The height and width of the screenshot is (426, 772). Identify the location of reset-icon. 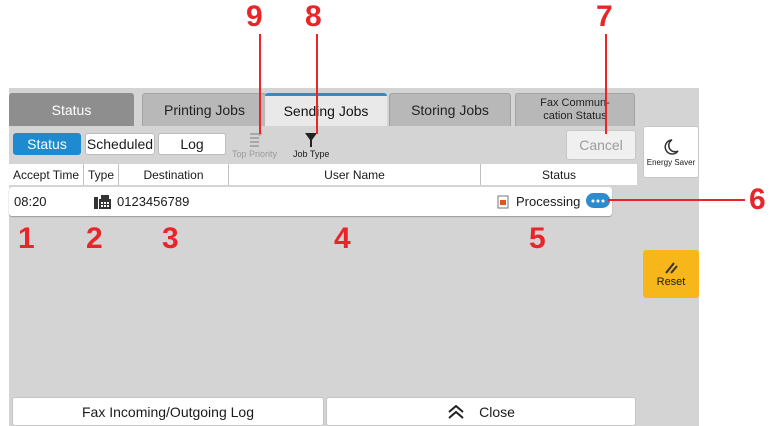
(671, 268).